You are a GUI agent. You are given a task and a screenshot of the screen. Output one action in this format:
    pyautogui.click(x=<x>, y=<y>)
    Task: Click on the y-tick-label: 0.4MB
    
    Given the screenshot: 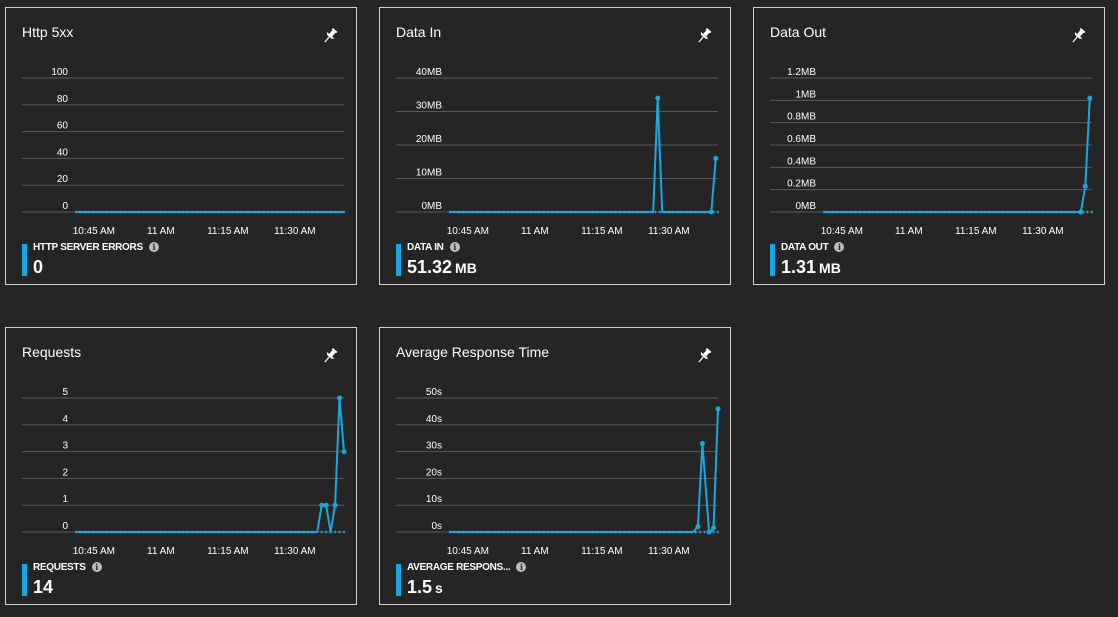 What is the action you would take?
    pyautogui.click(x=801, y=161)
    